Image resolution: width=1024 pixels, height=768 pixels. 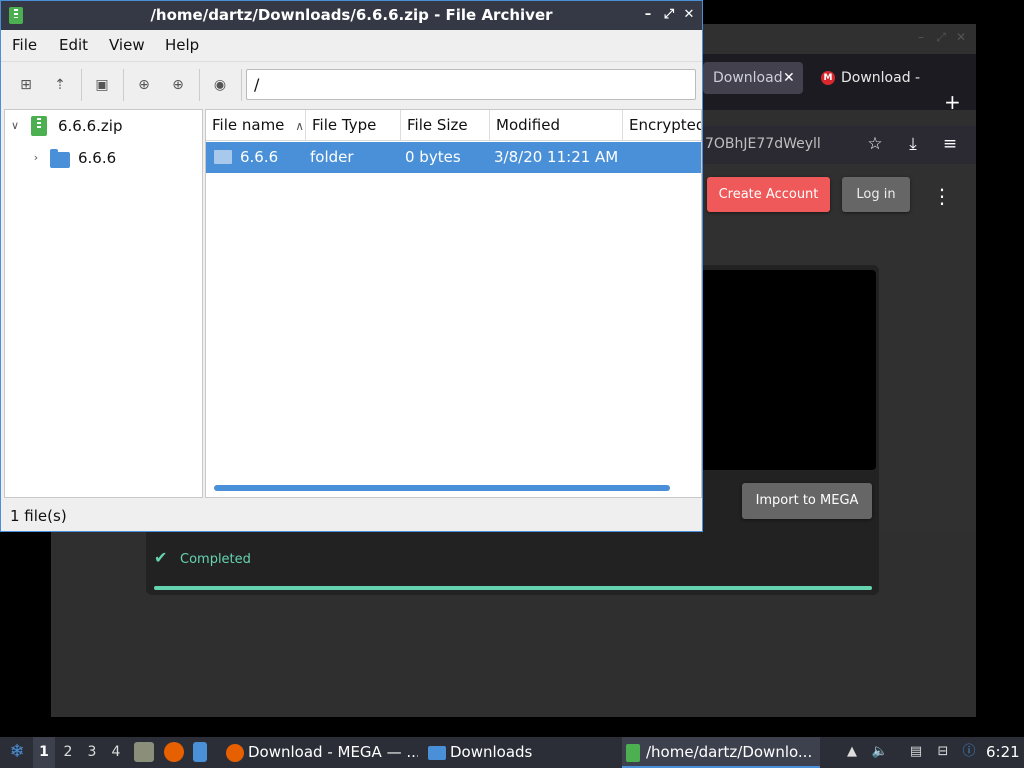 I want to click on new-archive-icon: ⊞, so click(x=26, y=85).